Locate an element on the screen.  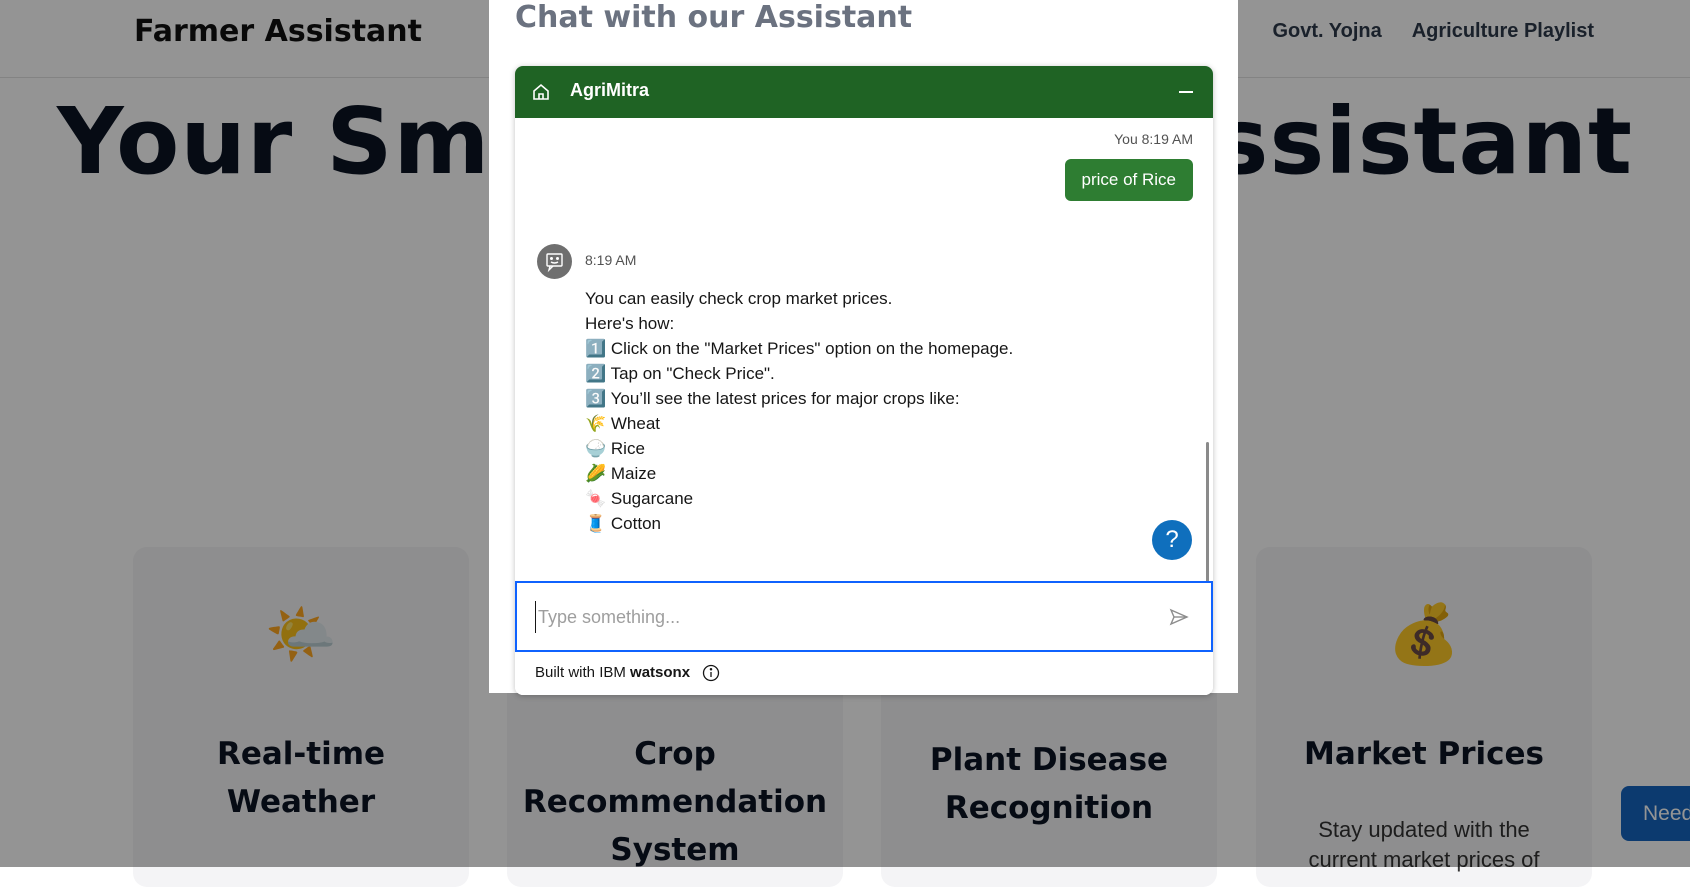
footer-built-with: Built with IBM watsonx is located at coordinates (613, 672).